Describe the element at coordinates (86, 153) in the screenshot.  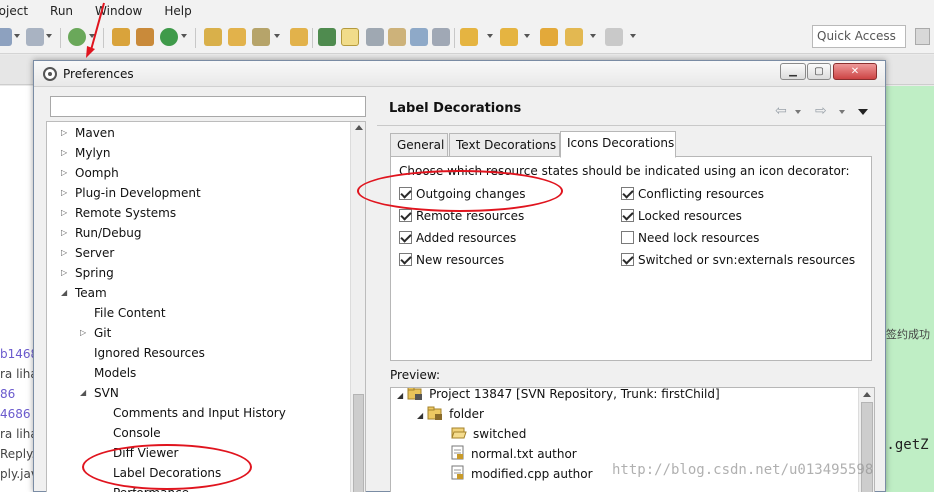
I see `tree-item: ▷ Mylyn` at that location.